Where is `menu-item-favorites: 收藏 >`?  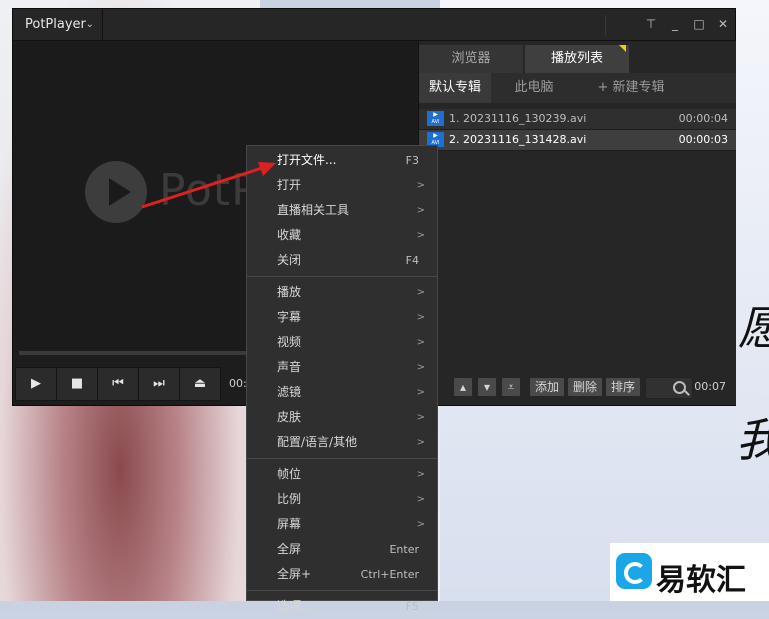
menu-item-favorites: 收藏 > is located at coordinates (342, 235).